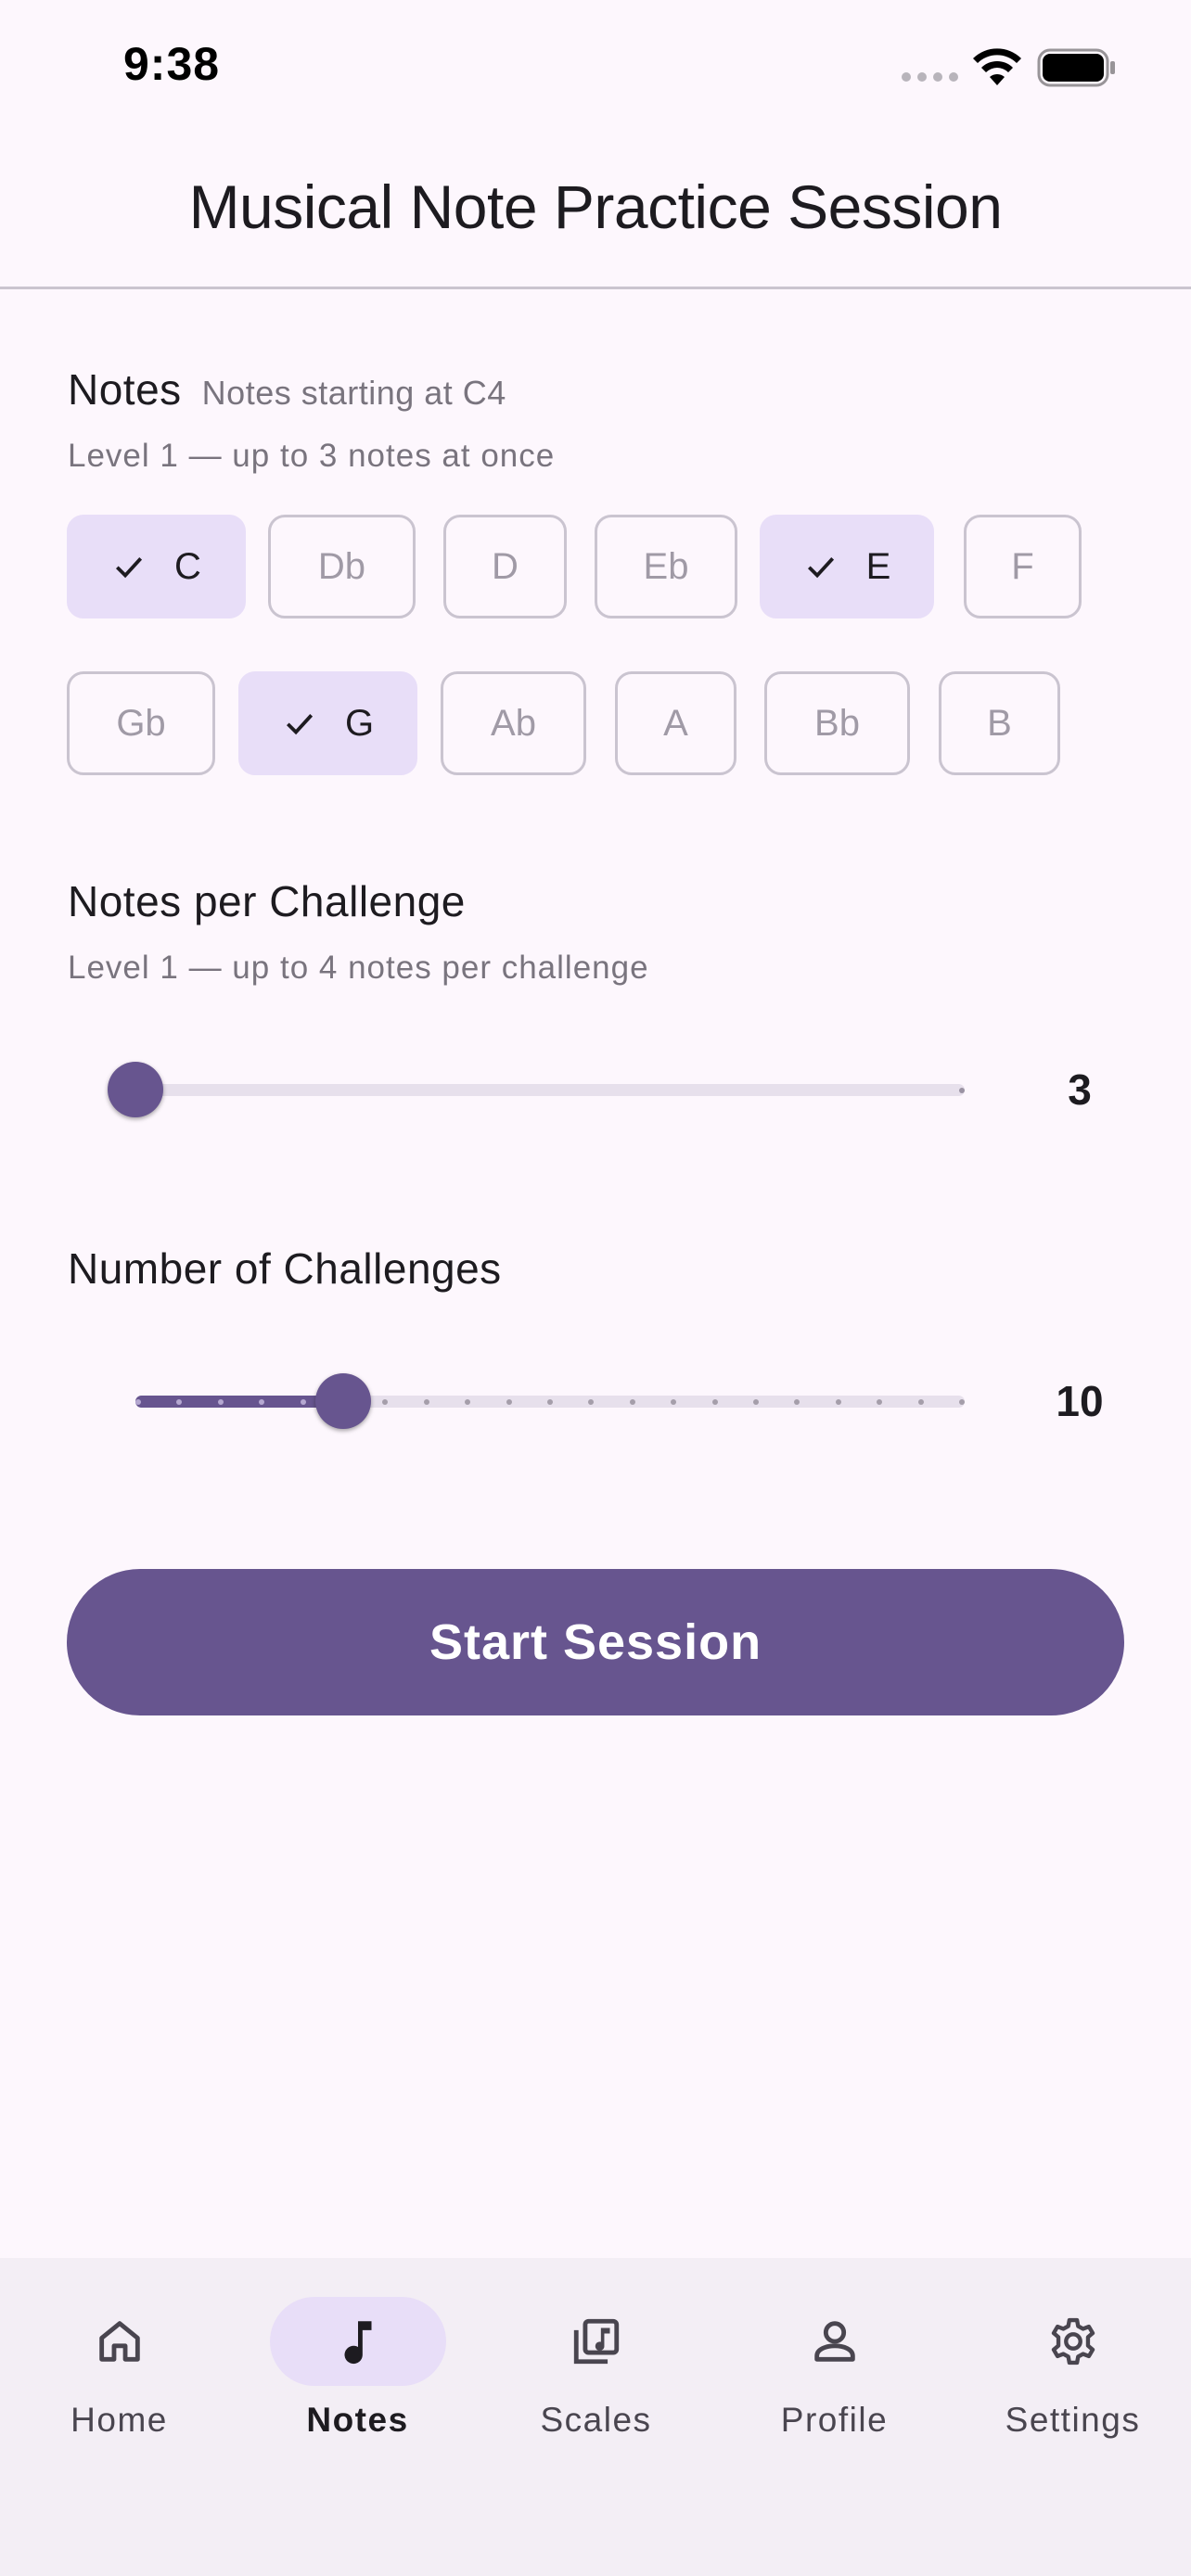 Image resolution: width=1191 pixels, height=2576 pixels. What do you see at coordinates (595, 1642) in the screenshot?
I see `start-session-button: Start Session` at bounding box center [595, 1642].